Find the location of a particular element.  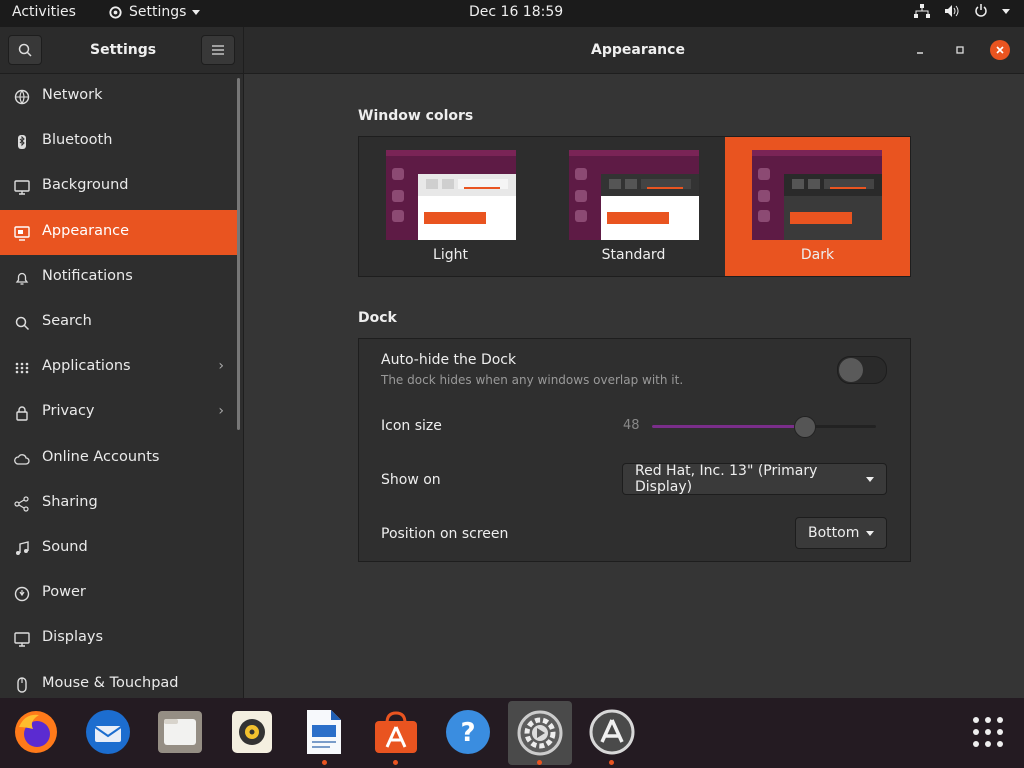

clock: Dec 16 18:59 is located at coordinates (516, 12).